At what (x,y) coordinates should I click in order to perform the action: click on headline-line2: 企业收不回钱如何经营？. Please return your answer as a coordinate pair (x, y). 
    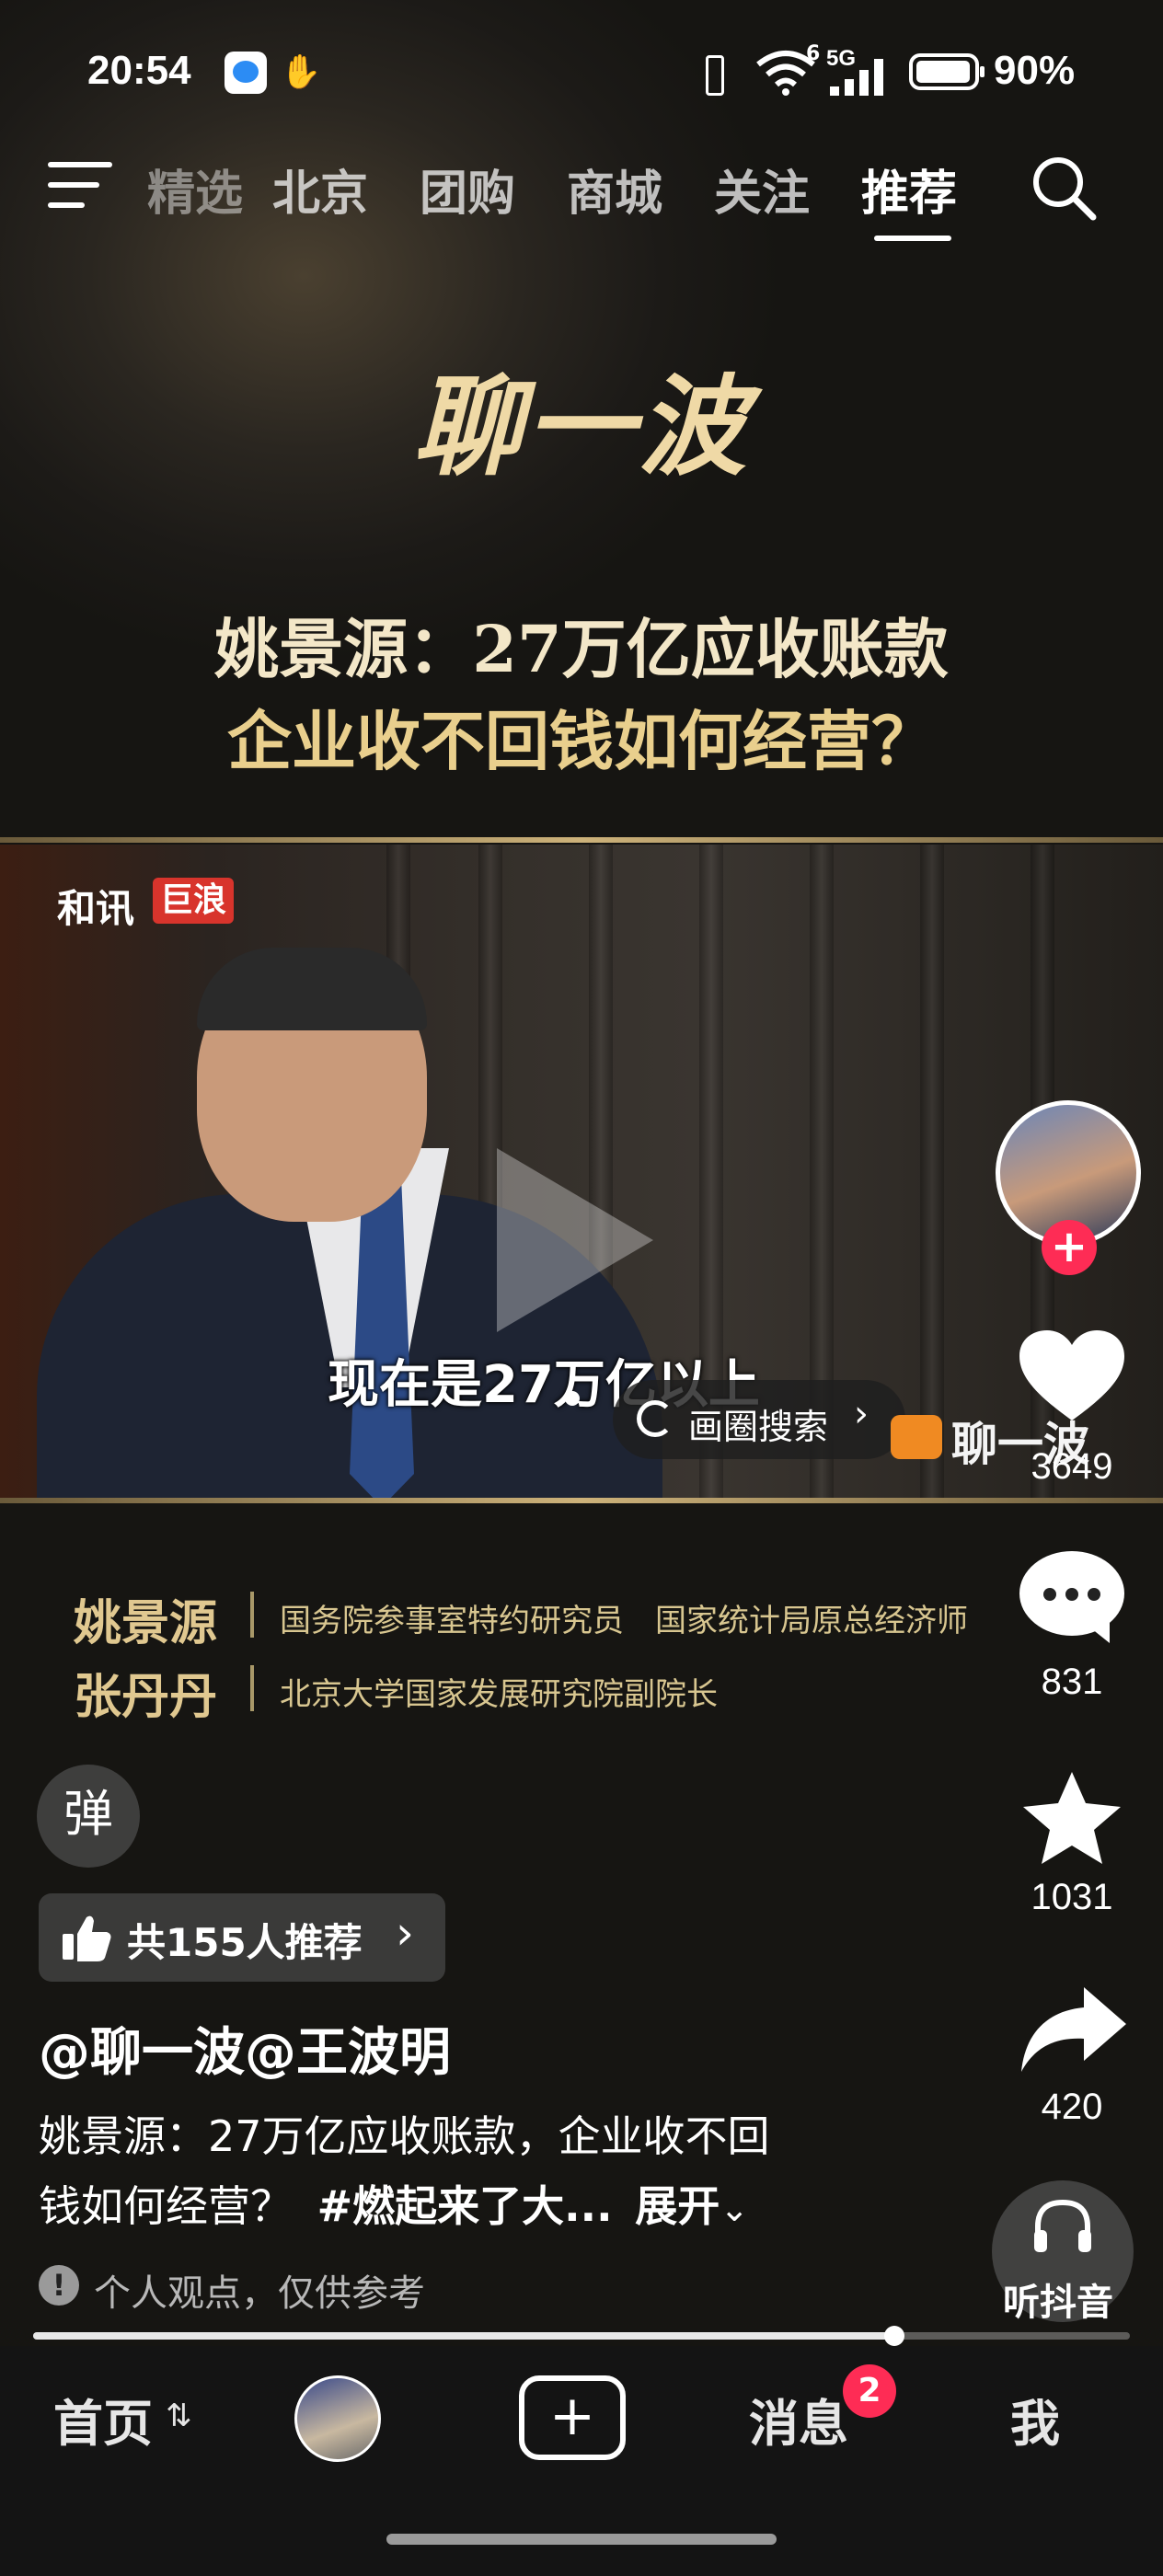
    Looking at the image, I should click on (581, 741).